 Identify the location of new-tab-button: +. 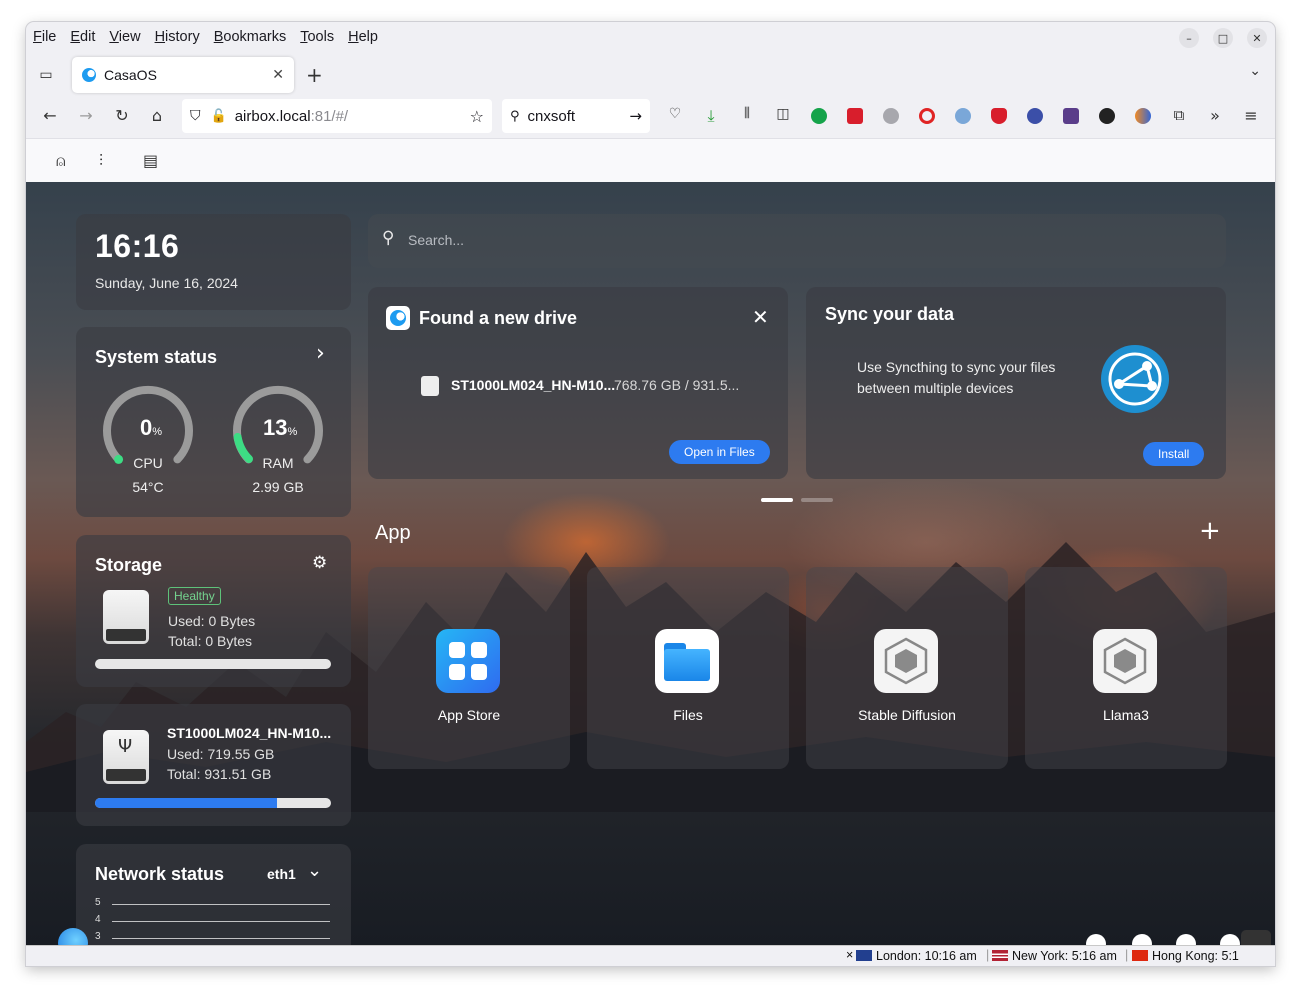
(314, 75).